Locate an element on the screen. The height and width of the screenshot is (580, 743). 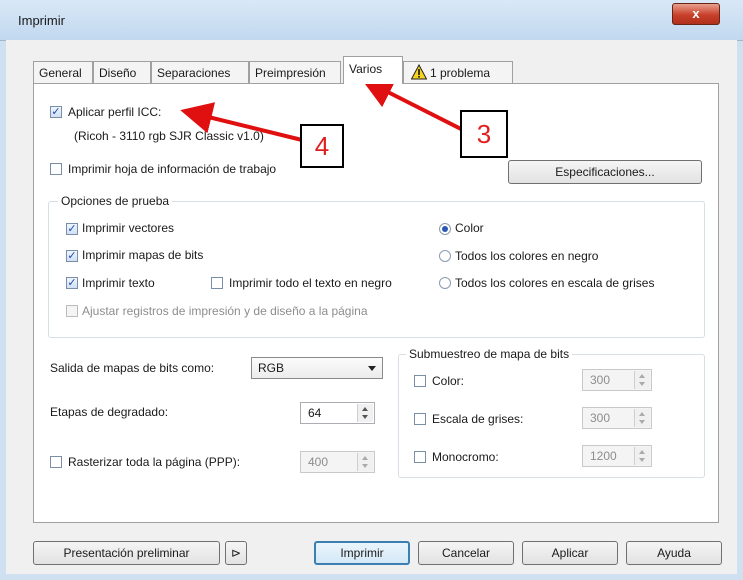
annotation-arrows is located at coordinates (322, 110).